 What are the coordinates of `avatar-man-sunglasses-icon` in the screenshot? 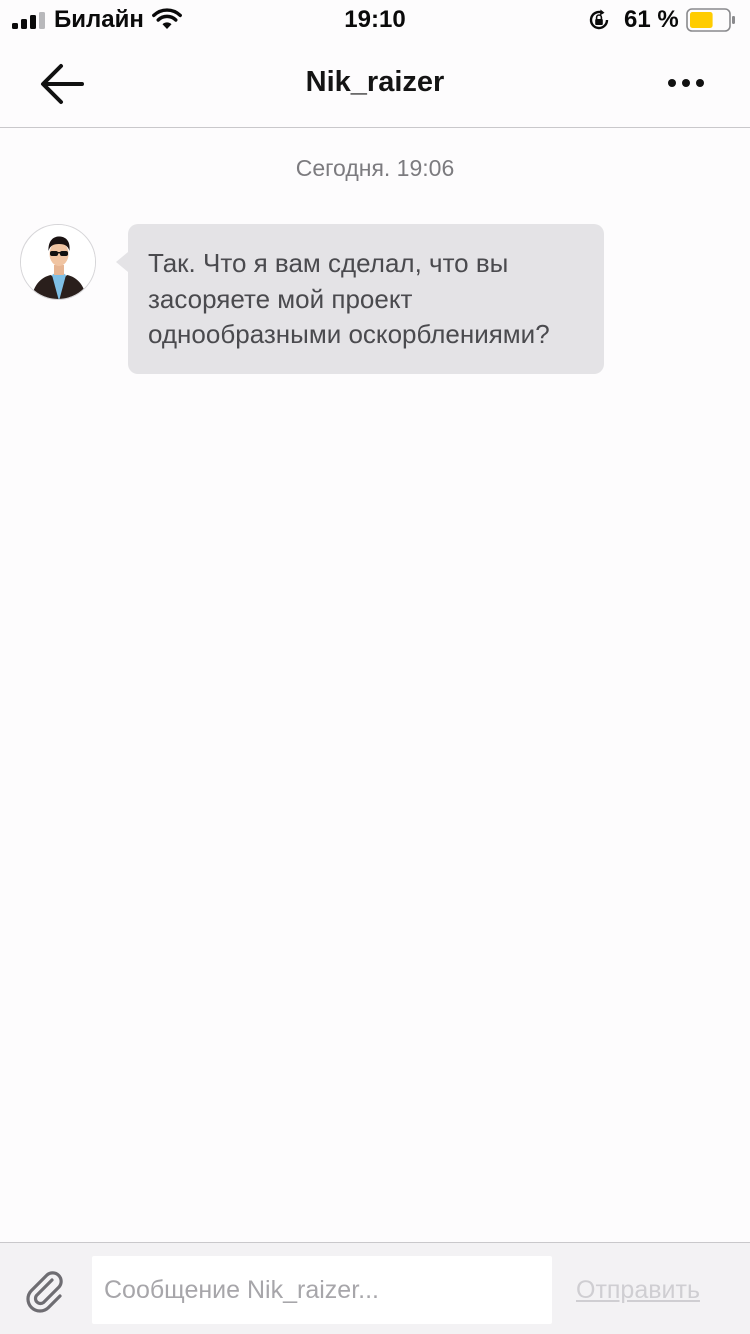 It's located at (58, 262).